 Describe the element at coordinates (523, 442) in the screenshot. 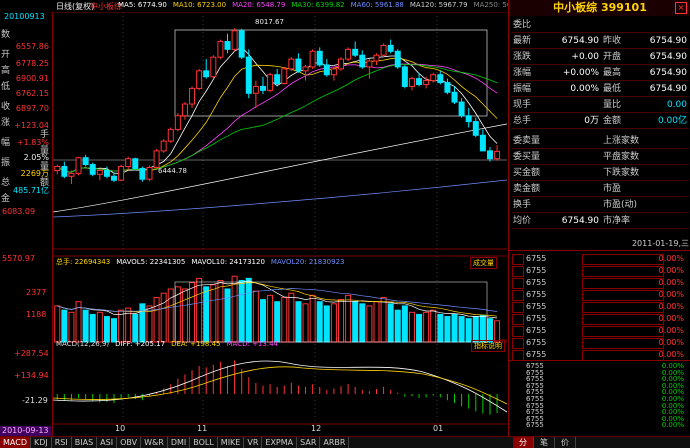

I see `panel-tab: 分` at that location.